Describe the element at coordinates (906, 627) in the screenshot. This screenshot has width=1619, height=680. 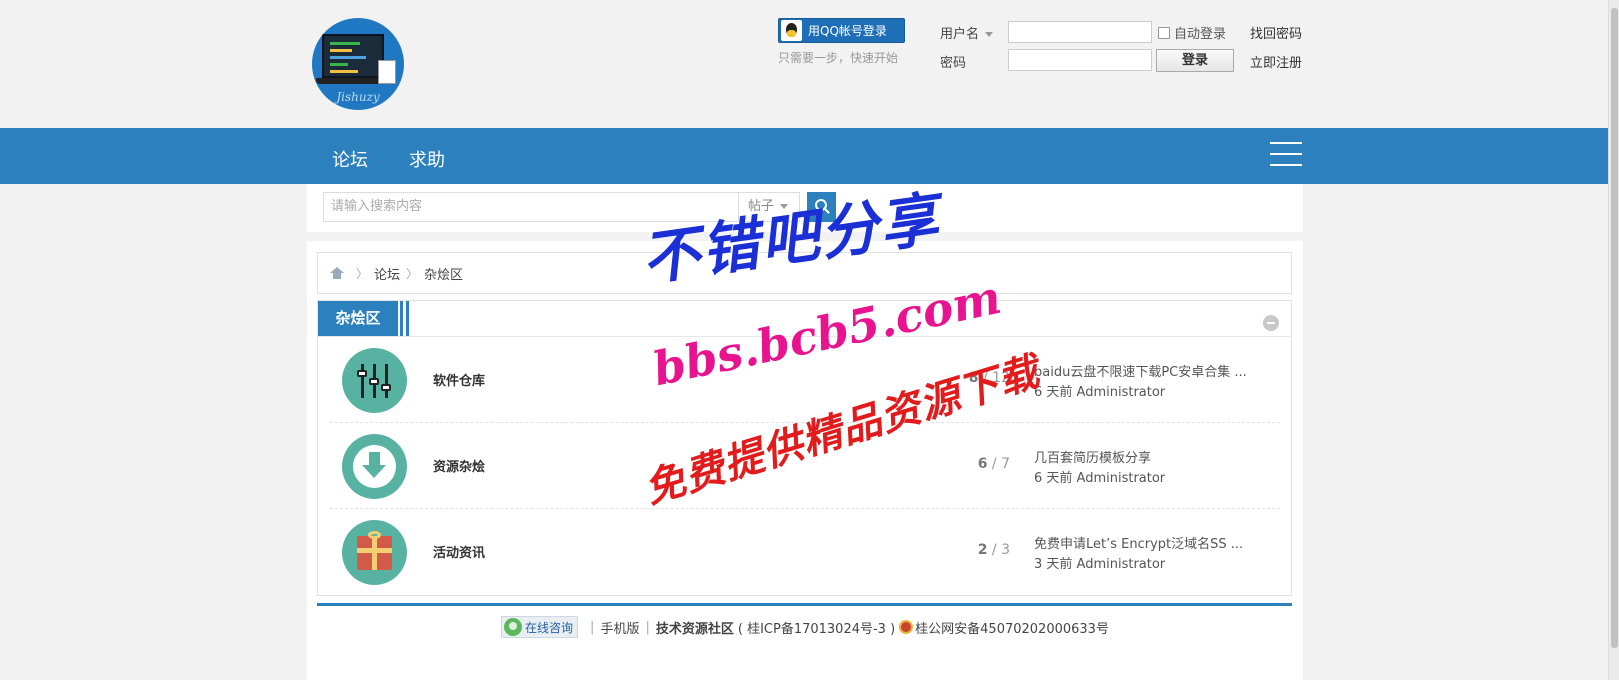
I see `police-badge-icon` at that location.